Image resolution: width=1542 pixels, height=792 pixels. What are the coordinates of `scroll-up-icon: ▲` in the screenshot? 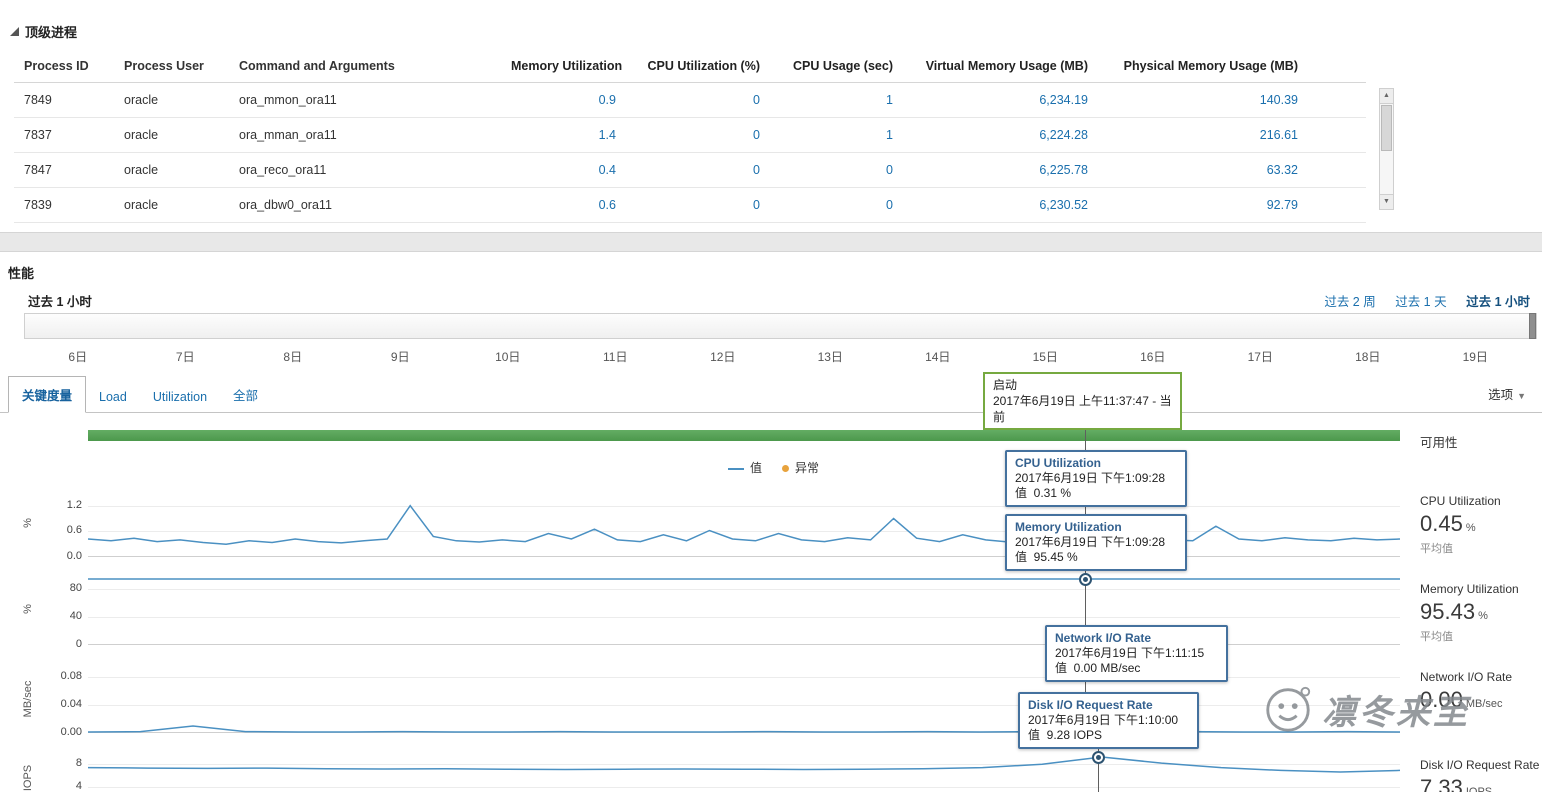 It's located at (1386, 96).